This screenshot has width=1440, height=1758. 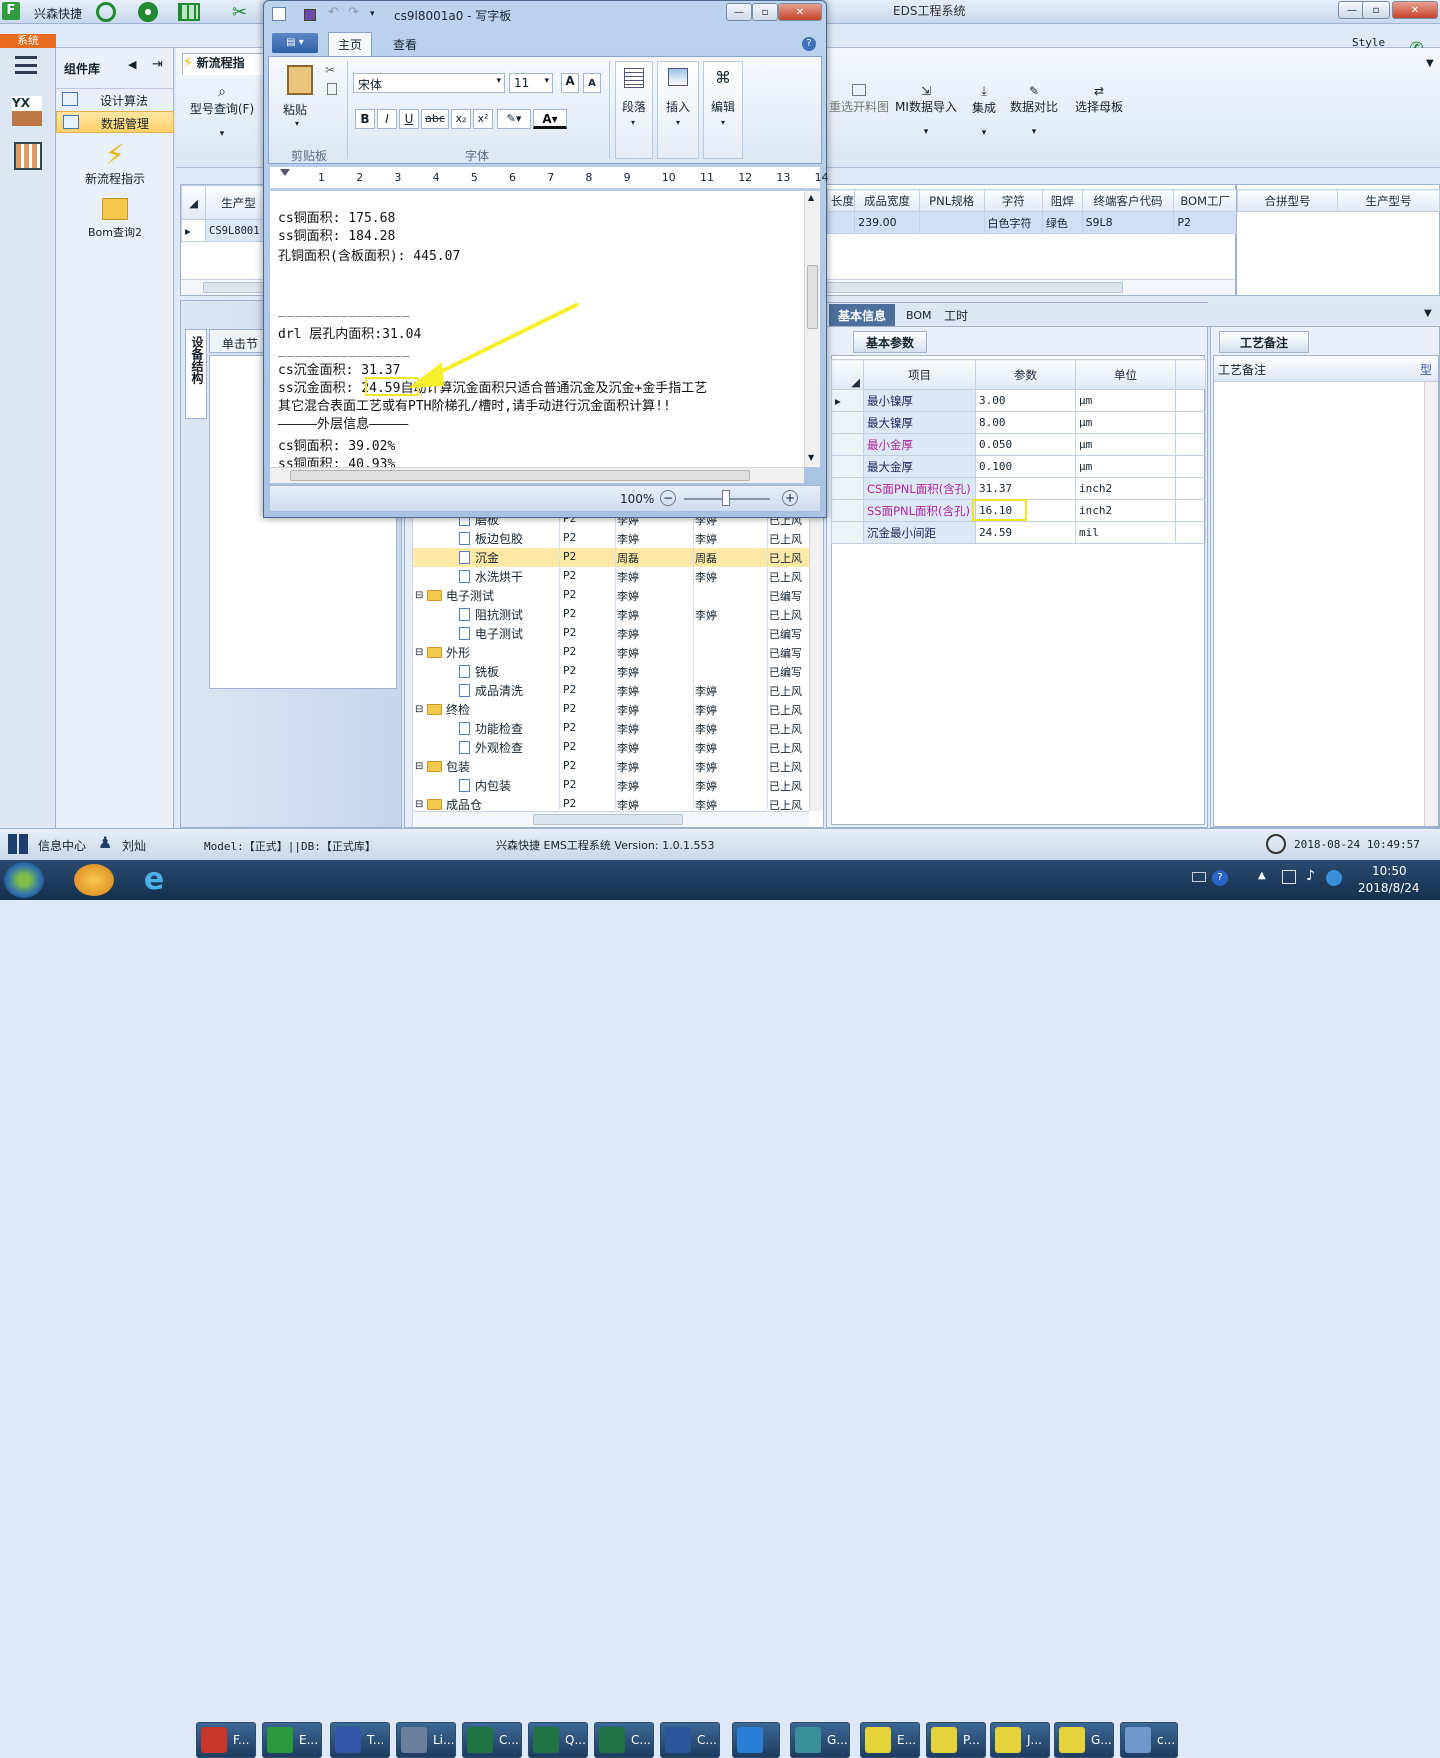 What do you see at coordinates (461, 119) in the screenshot?
I see `subscript-icon: x₂` at bounding box center [461, 119].